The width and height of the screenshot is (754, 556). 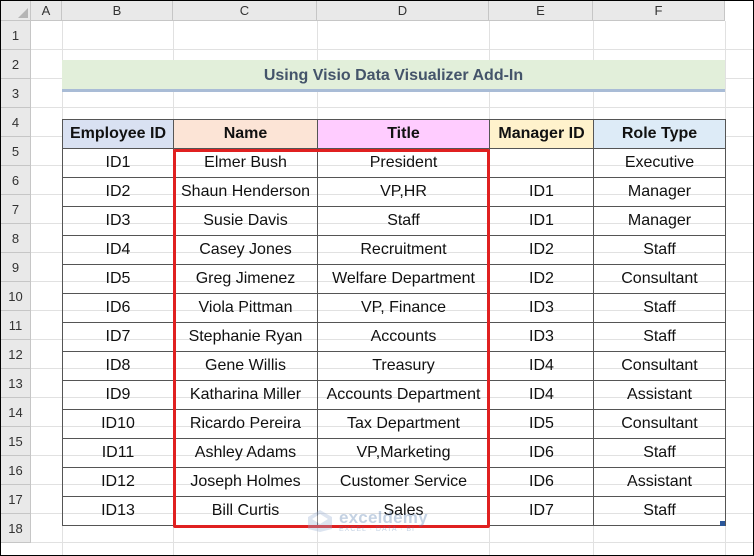 What do you see at coordinates (659, 163) in the screenshot?
I see `table-cell: Executive` at bounding box center [659, 163].